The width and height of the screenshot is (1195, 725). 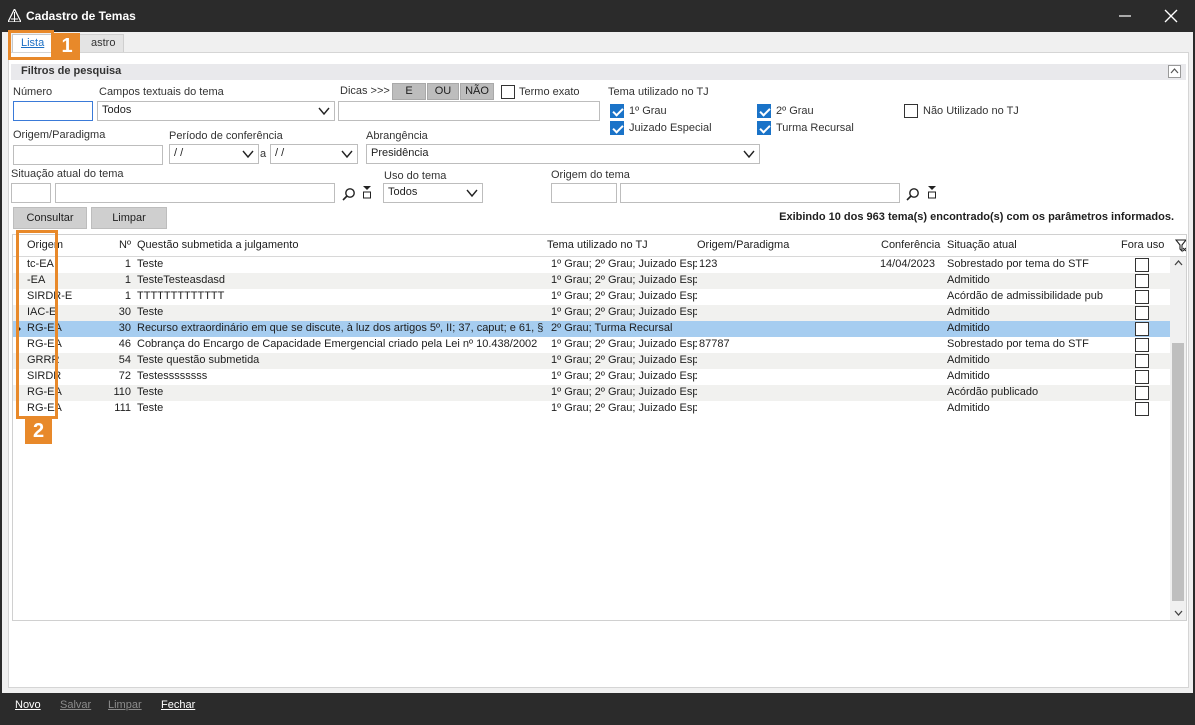 What do you see at coordinates (443, 91) in the screenshot?
I see `dicas-ou-button: OU` at bounding box center [443, 91].